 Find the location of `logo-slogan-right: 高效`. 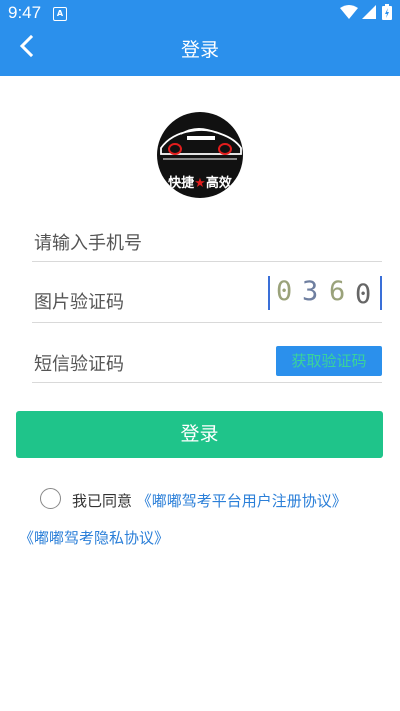

logo-slogan-right: 高效 is located at coordinates (218, 183).